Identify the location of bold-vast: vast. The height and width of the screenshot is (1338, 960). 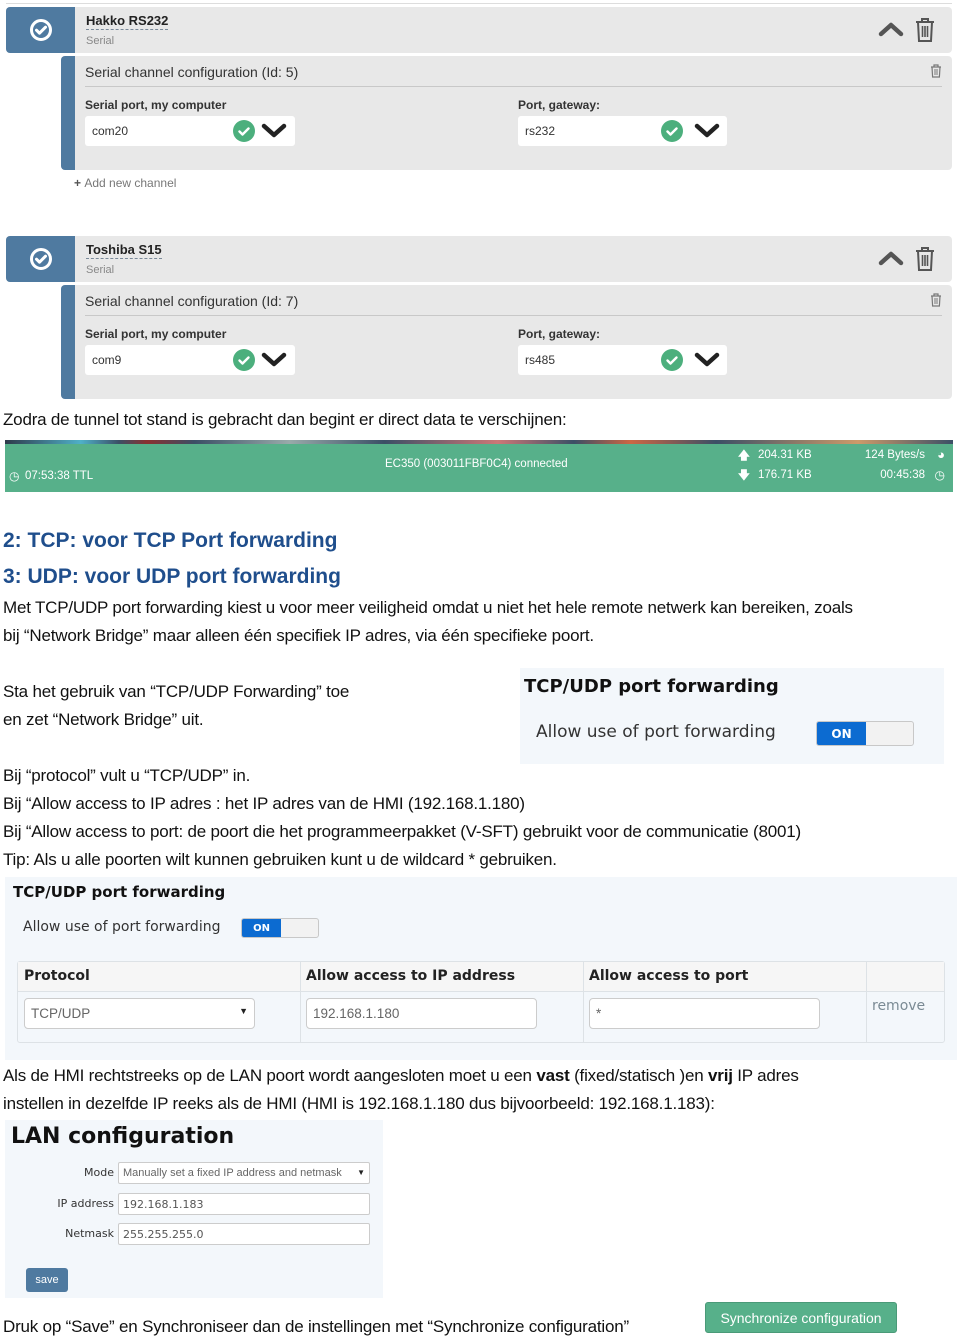
(553, 1075).